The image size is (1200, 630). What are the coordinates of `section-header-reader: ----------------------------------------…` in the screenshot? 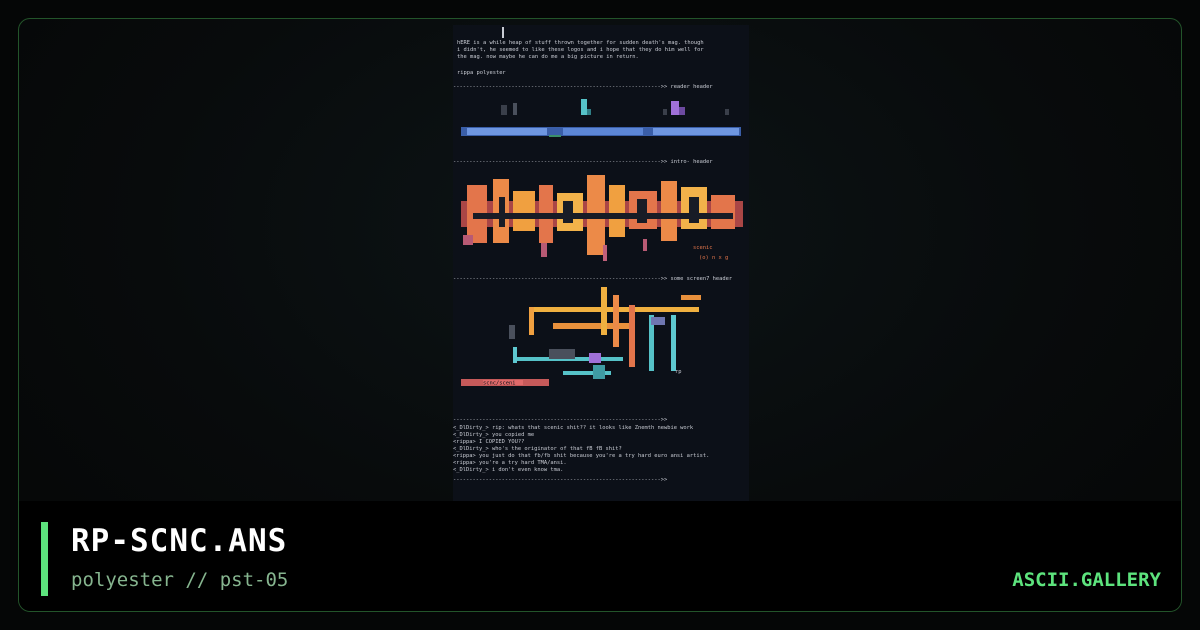 It's located at (583, 87).